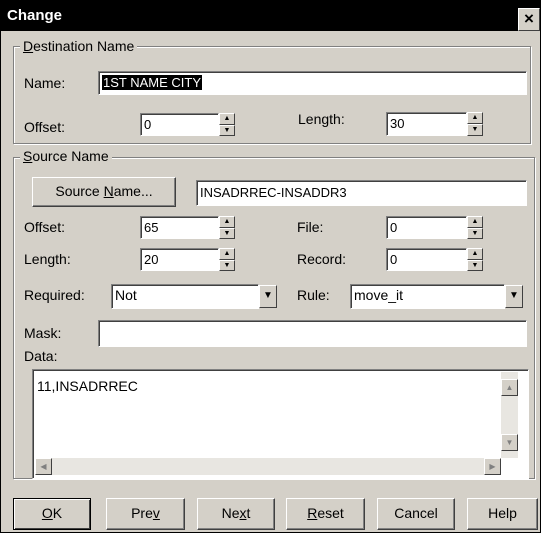 The width and height of the screenshot is (541, 533). I want to click on src-file-label: File:, so click(310, 227).